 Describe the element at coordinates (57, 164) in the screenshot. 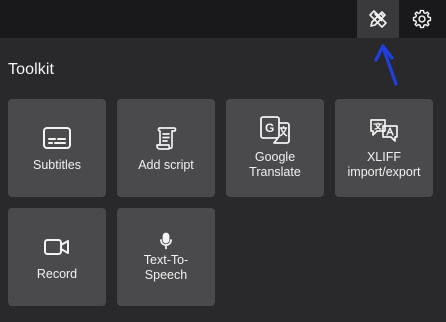

I see `subtitles-label: Subtitles` at that location.